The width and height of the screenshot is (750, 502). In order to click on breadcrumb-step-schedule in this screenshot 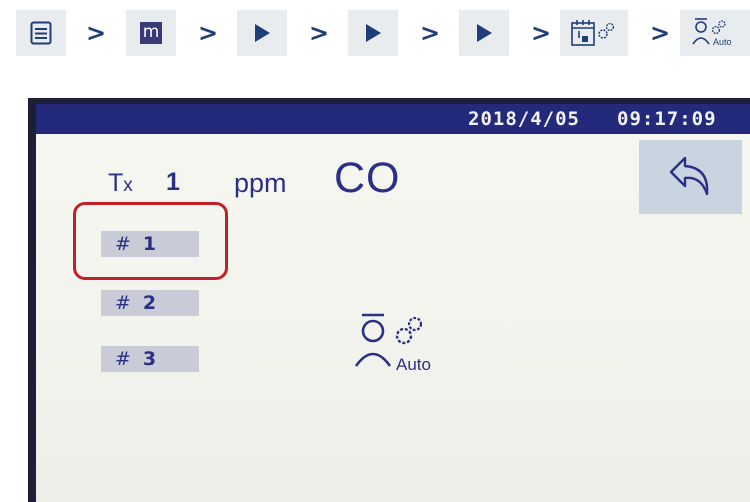, I will do `click(594, 33)`.